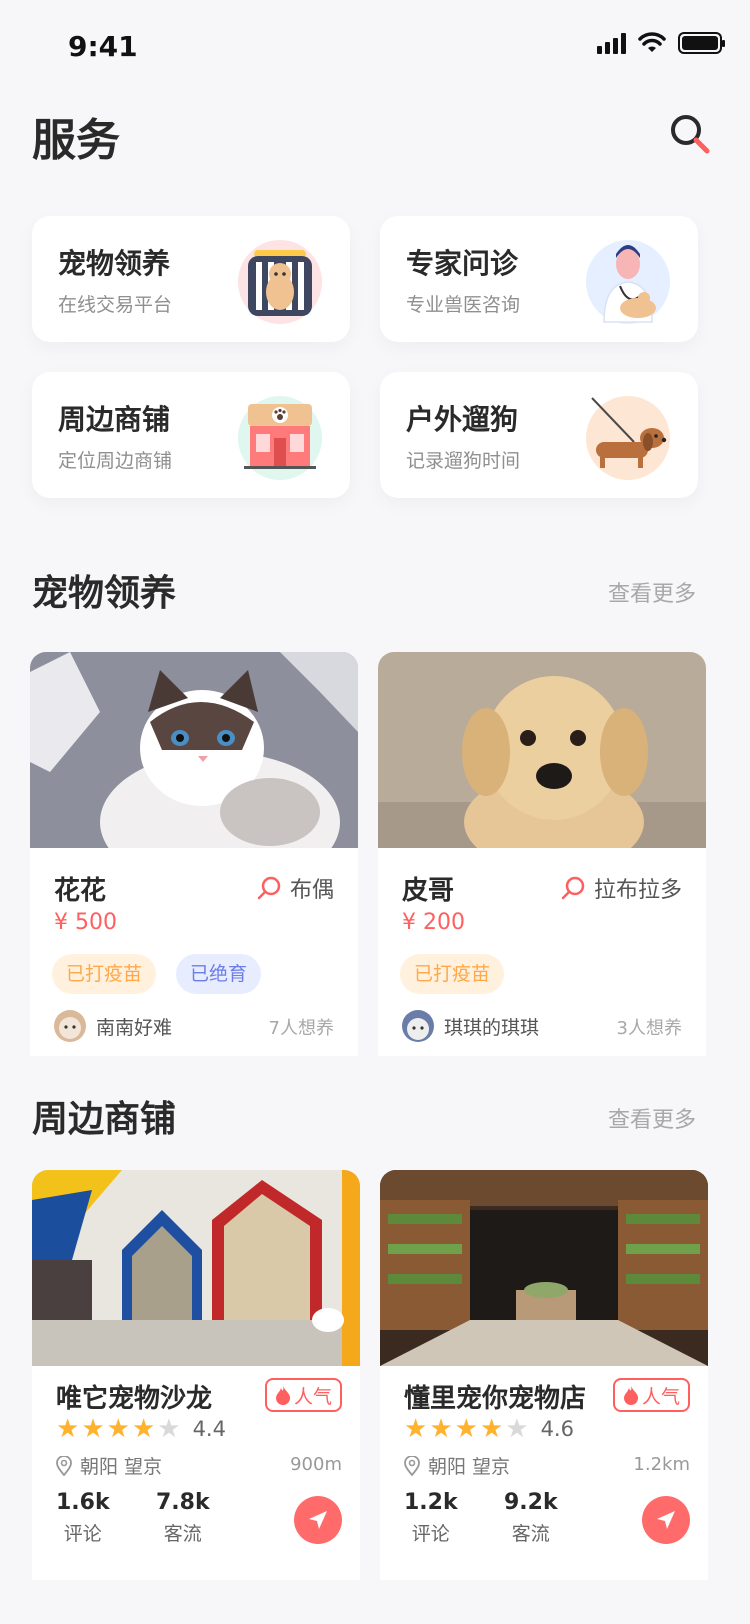 The image size is (750, 1624). I want to click on star-rating: ★ ★ ★ ★ ★ 4.4, so click(141, 1429).